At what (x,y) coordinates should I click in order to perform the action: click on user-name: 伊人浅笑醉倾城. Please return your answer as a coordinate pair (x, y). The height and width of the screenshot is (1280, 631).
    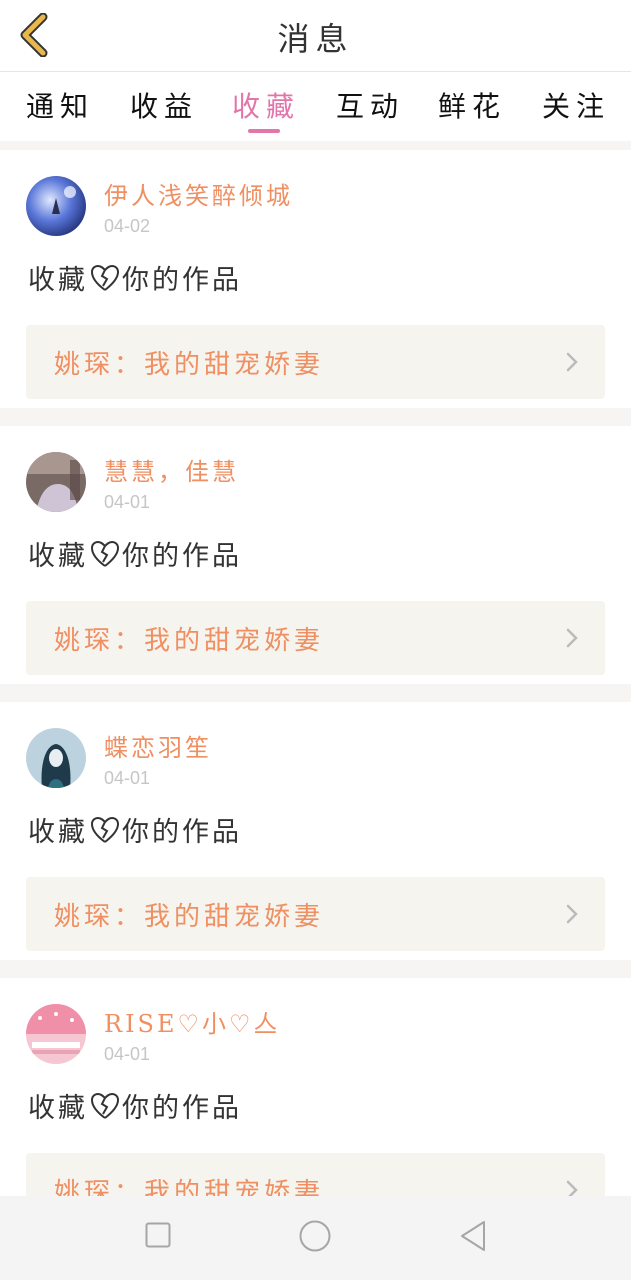
    Looking at the image, I should click on (198, 193).